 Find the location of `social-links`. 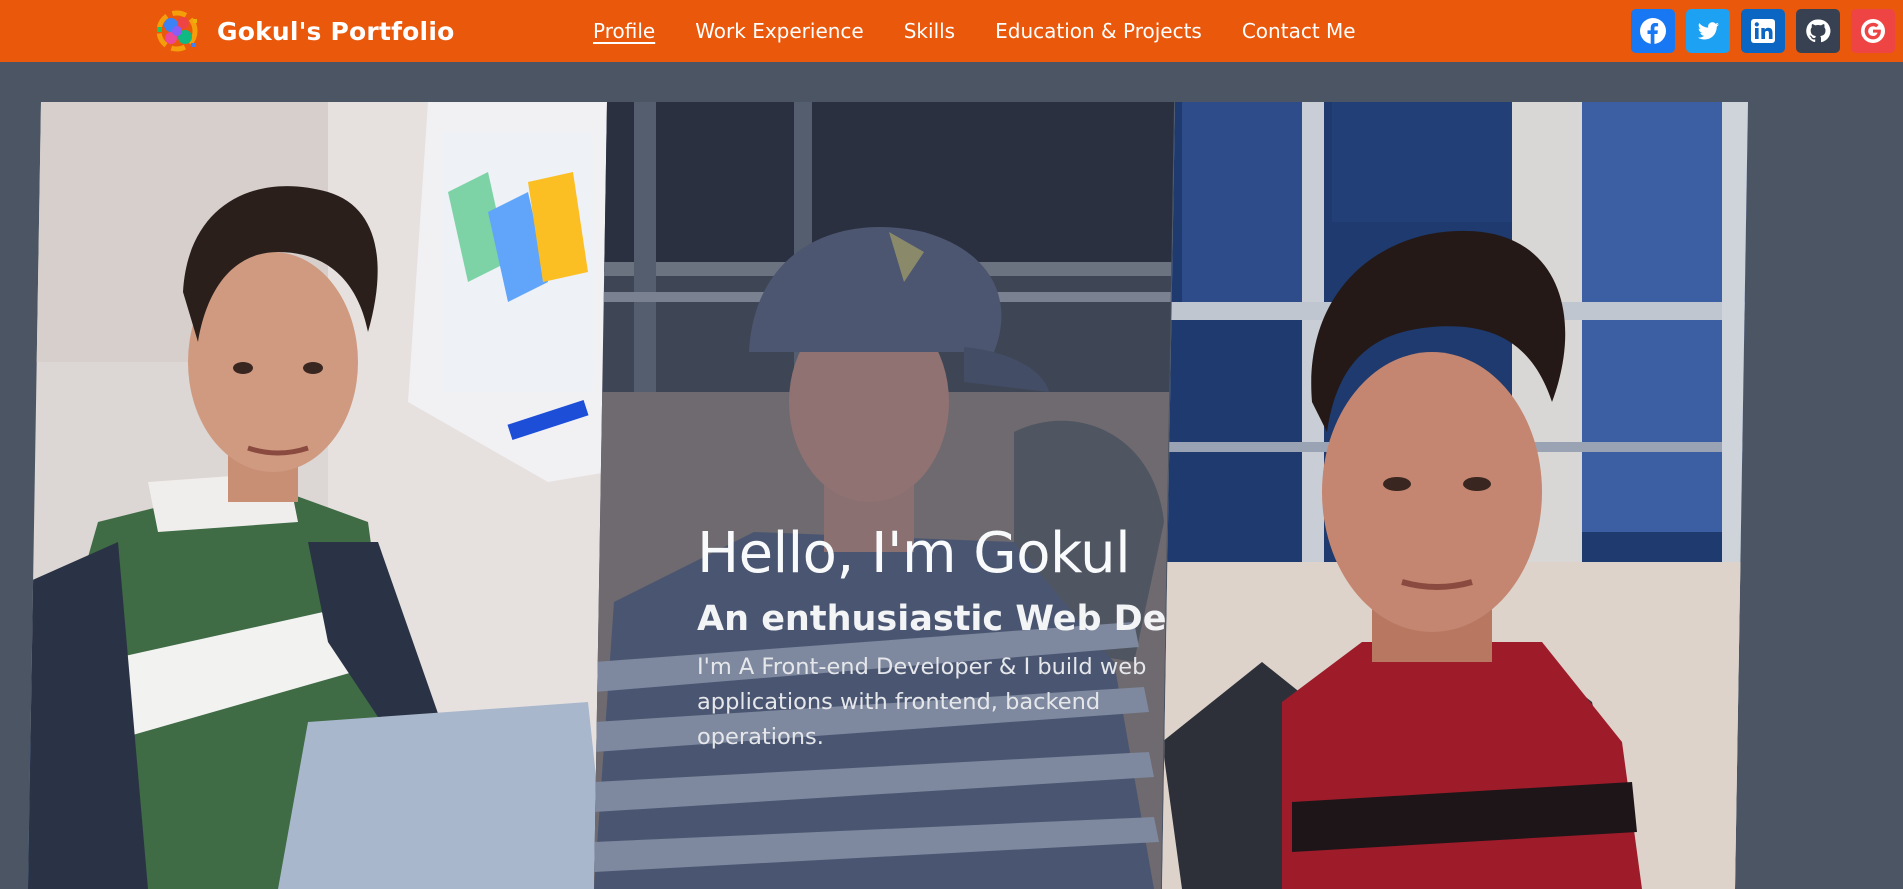

social-links is located at coordinates (1763, 31).